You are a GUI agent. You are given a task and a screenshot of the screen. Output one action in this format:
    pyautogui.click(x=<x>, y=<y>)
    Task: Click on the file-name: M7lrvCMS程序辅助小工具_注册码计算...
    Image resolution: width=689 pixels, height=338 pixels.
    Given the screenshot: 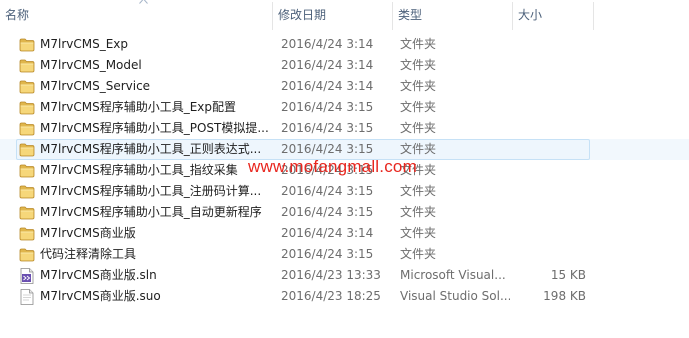 What is the action you would take?
    pyautogui.click(x=151, y=191)
    